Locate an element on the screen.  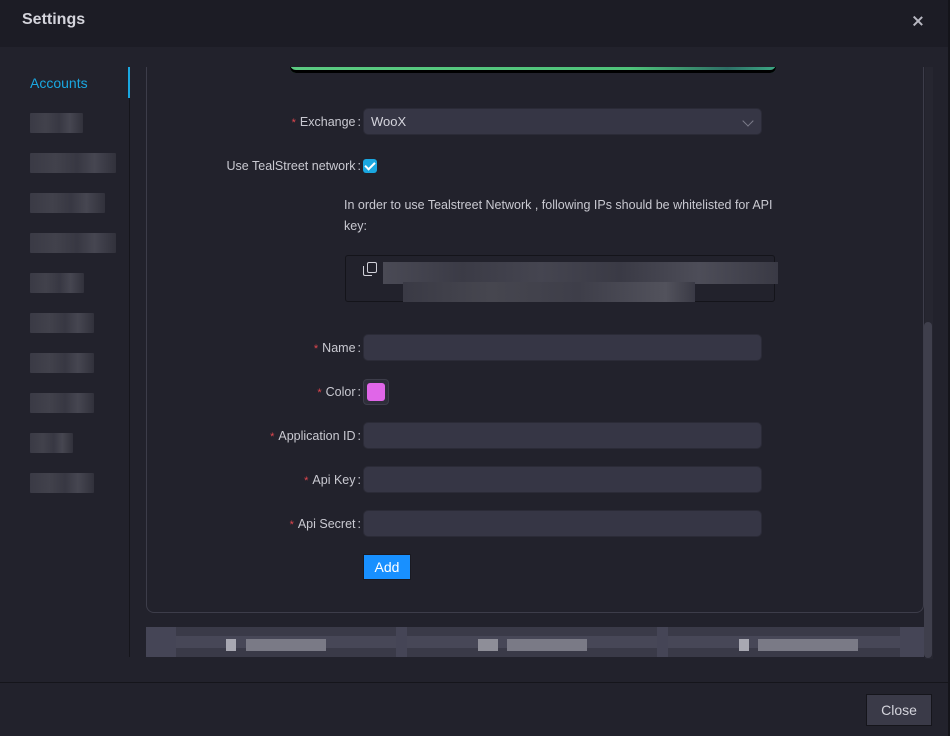
name-label: * Name: is located at coordinates (337, 348).